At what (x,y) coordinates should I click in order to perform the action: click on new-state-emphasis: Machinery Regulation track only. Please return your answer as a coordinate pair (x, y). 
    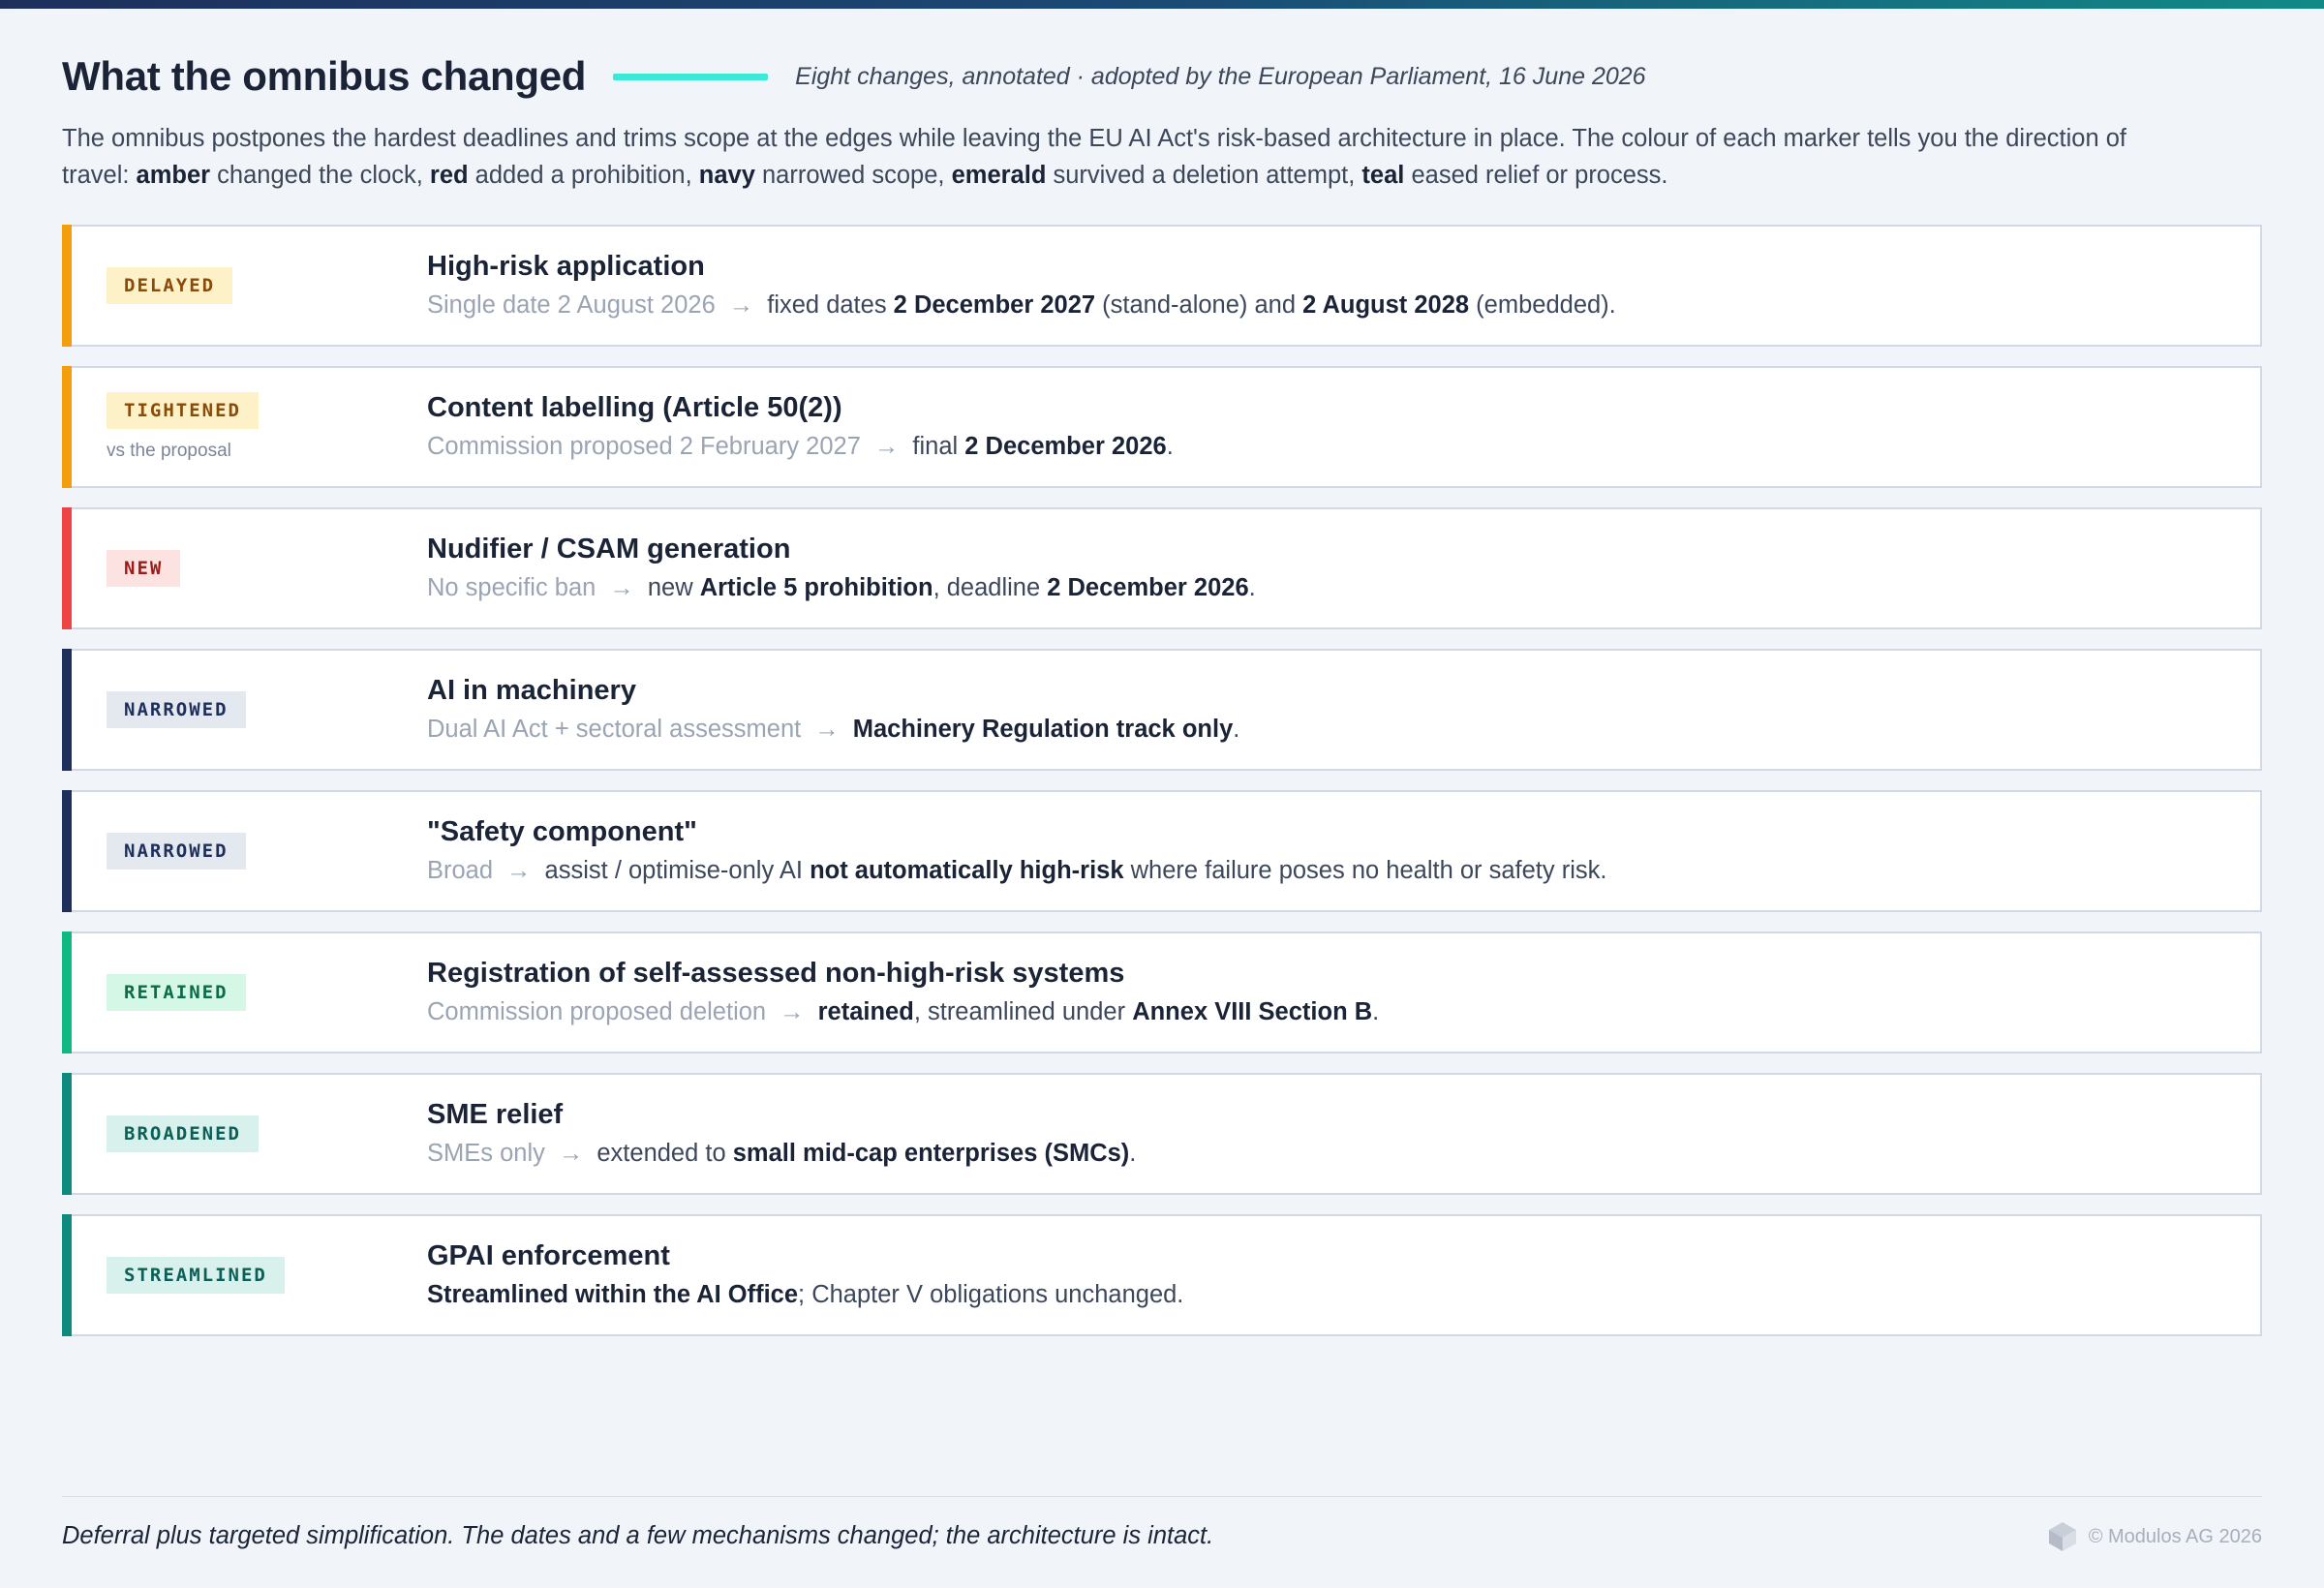
    Looking at the image, I should click on (1043, 729).